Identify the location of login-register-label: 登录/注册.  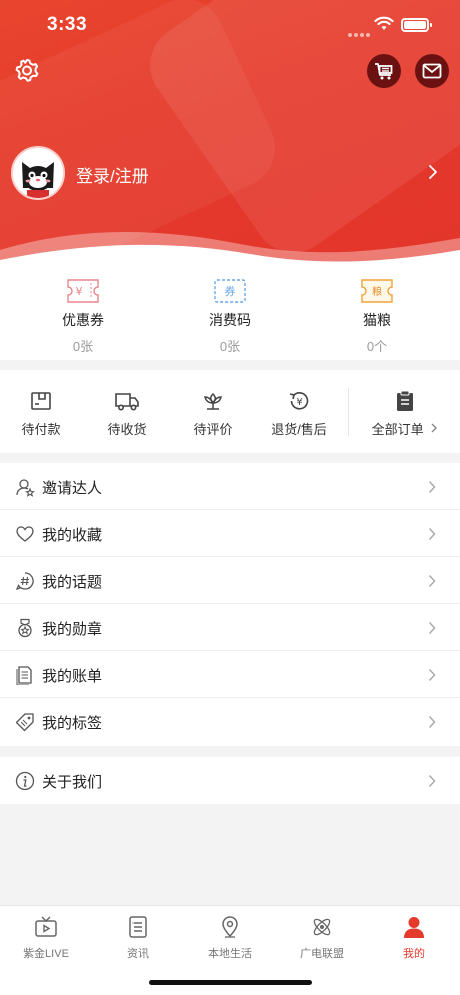
(112, 174).